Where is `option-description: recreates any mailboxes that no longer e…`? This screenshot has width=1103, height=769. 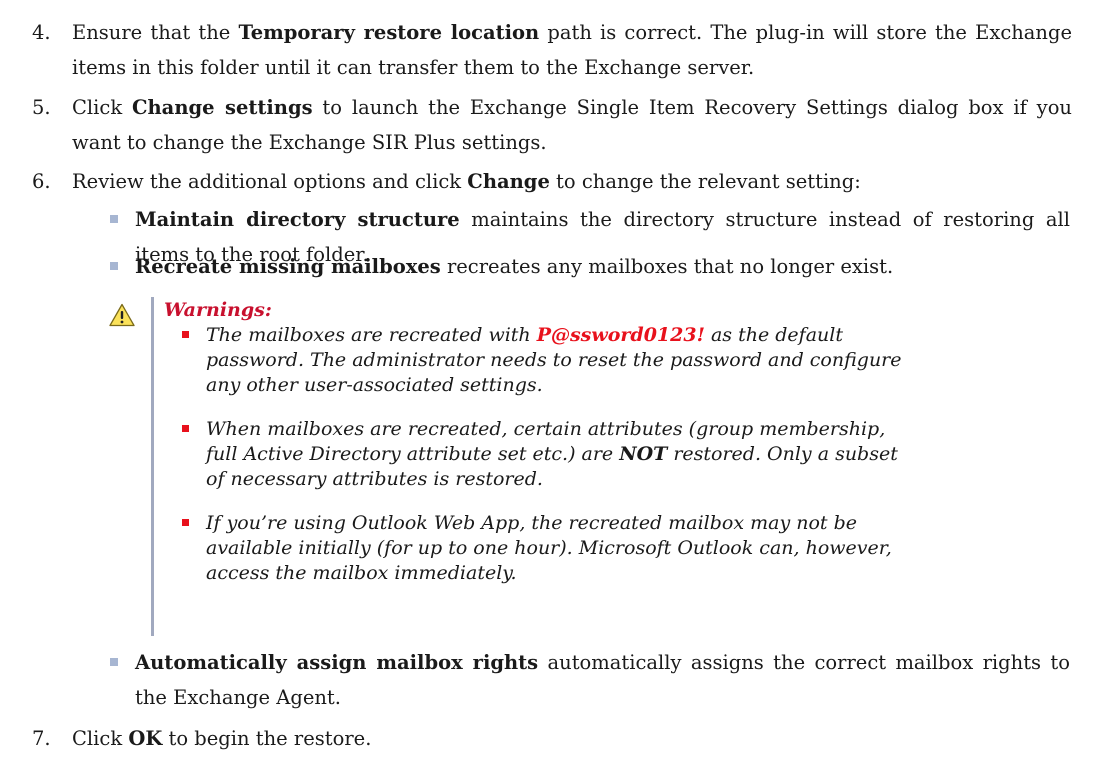
option-description: recreates any mailboxes that no longer e… is located at coordinates (667, 266).